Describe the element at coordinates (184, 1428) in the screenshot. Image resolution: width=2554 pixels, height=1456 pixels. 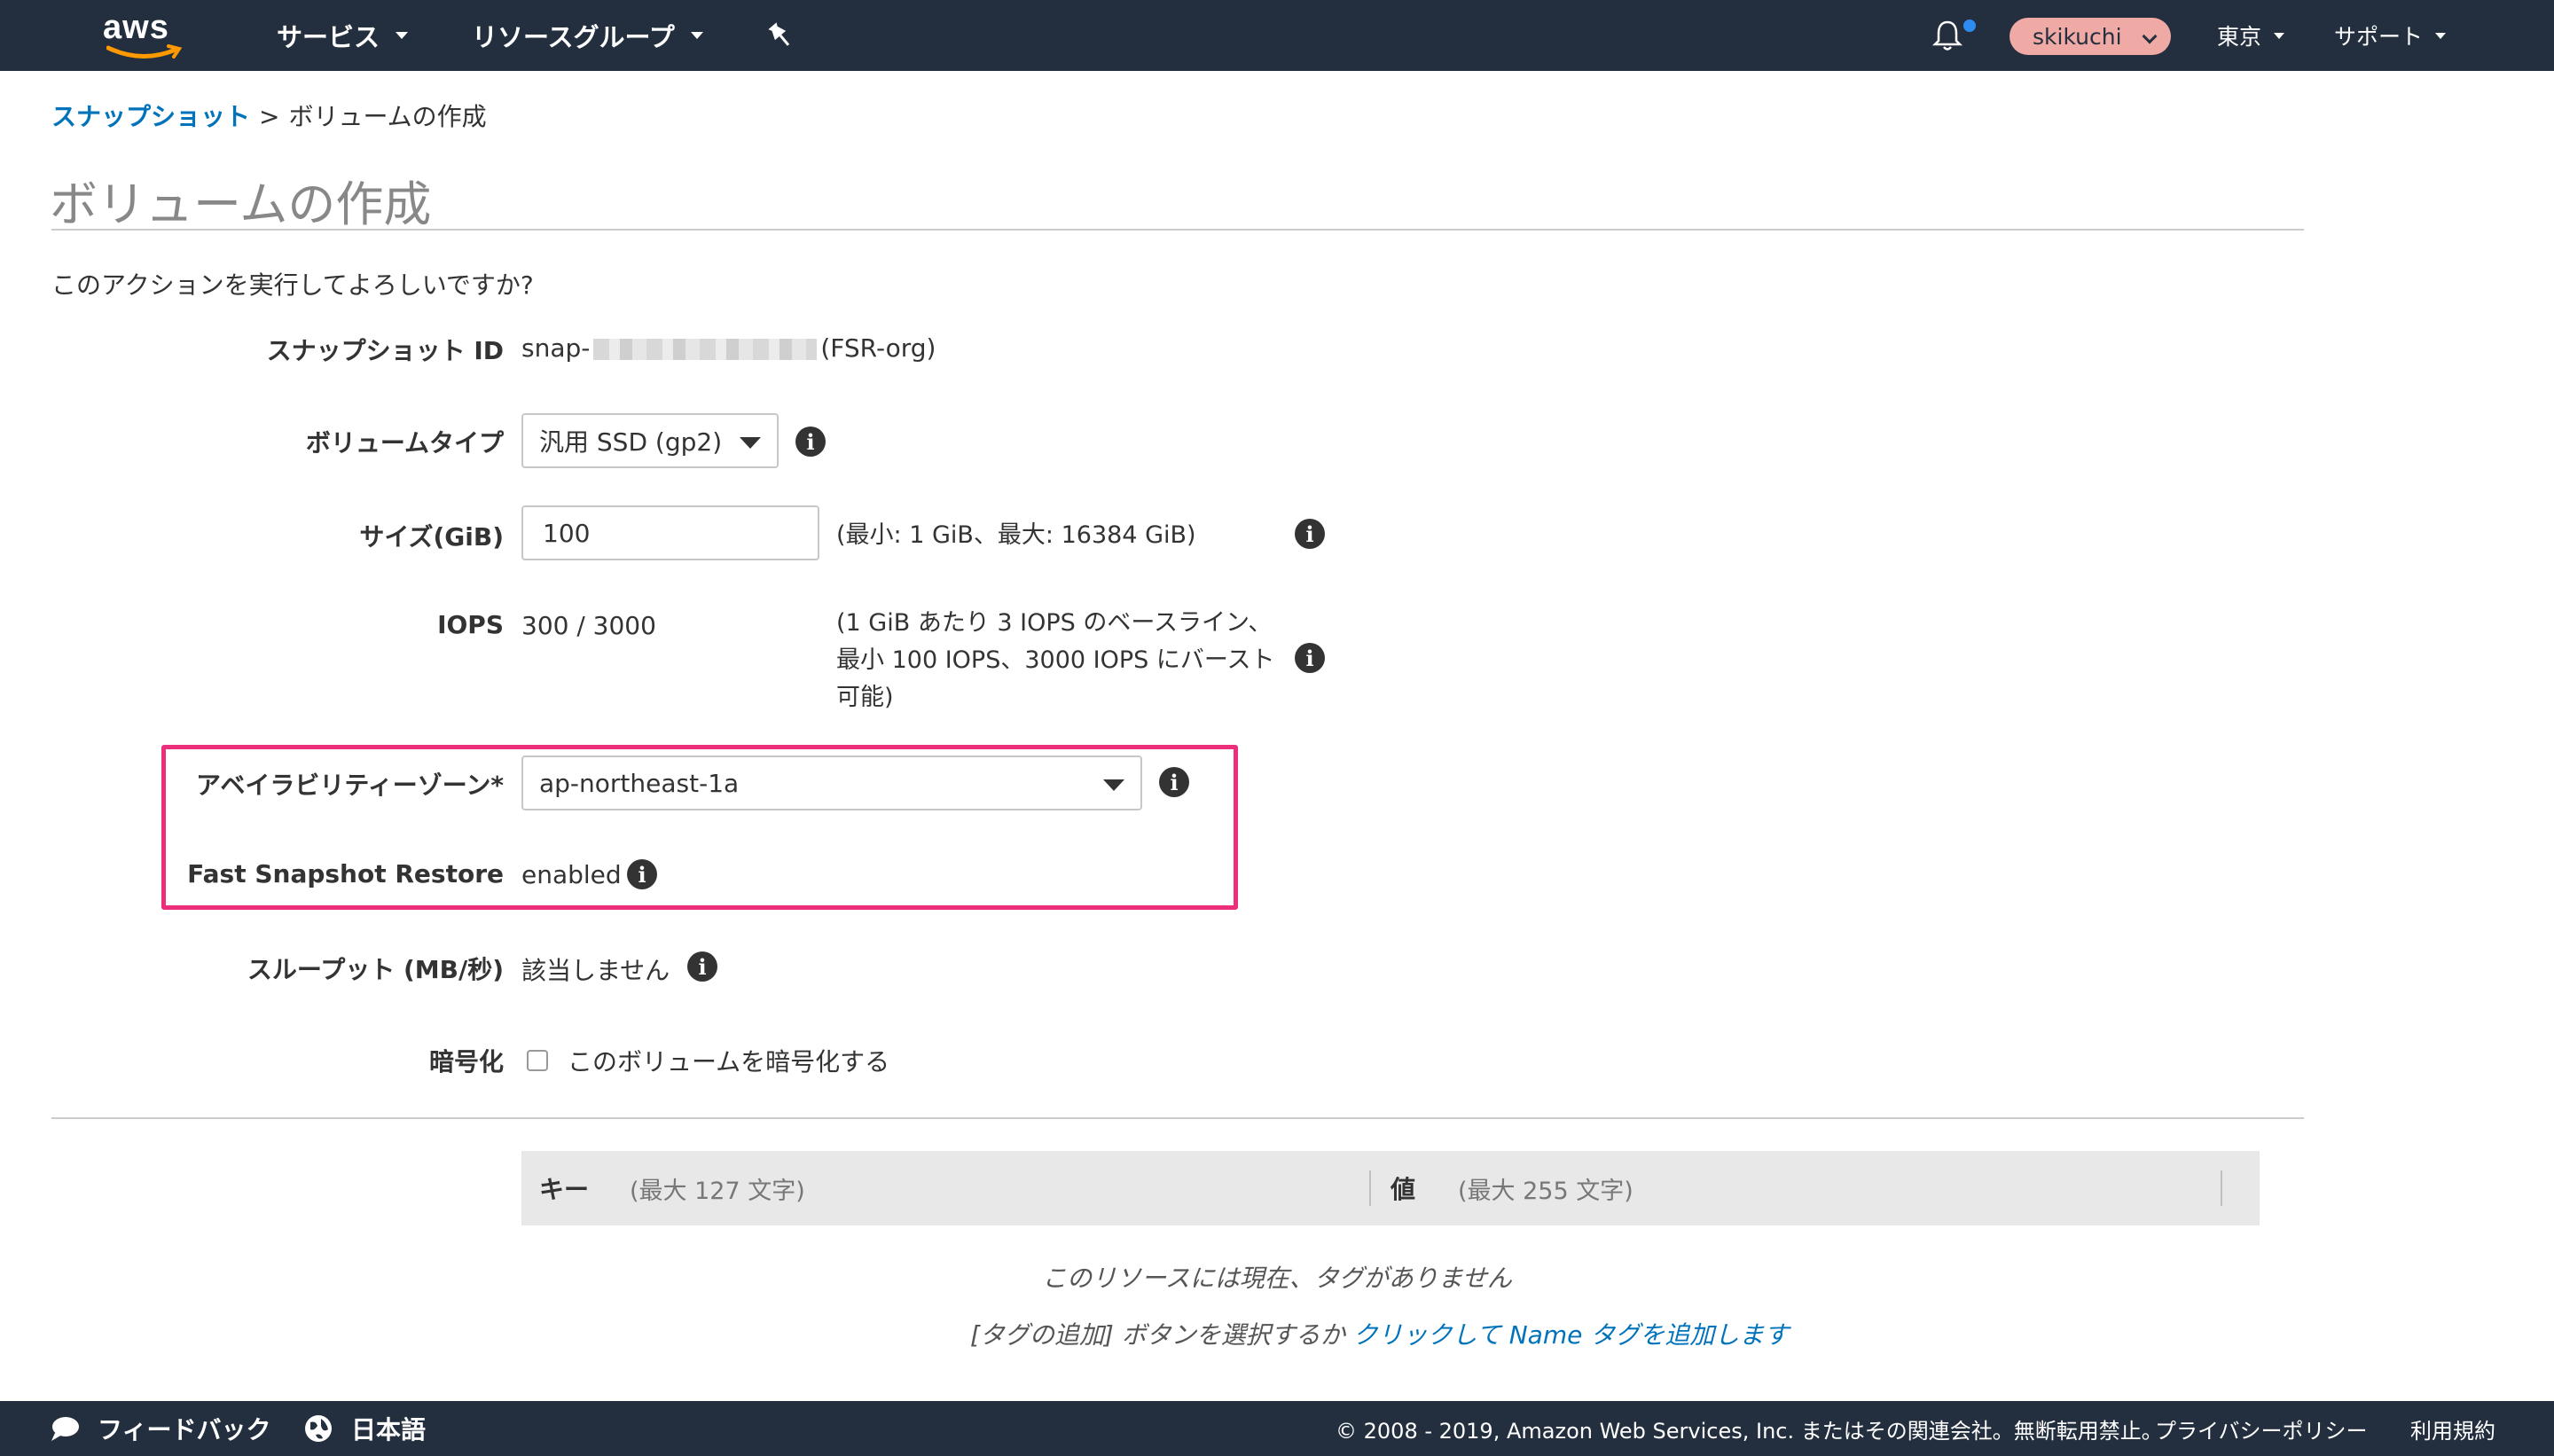
I see `feedback-link: フィードバック` at that location.